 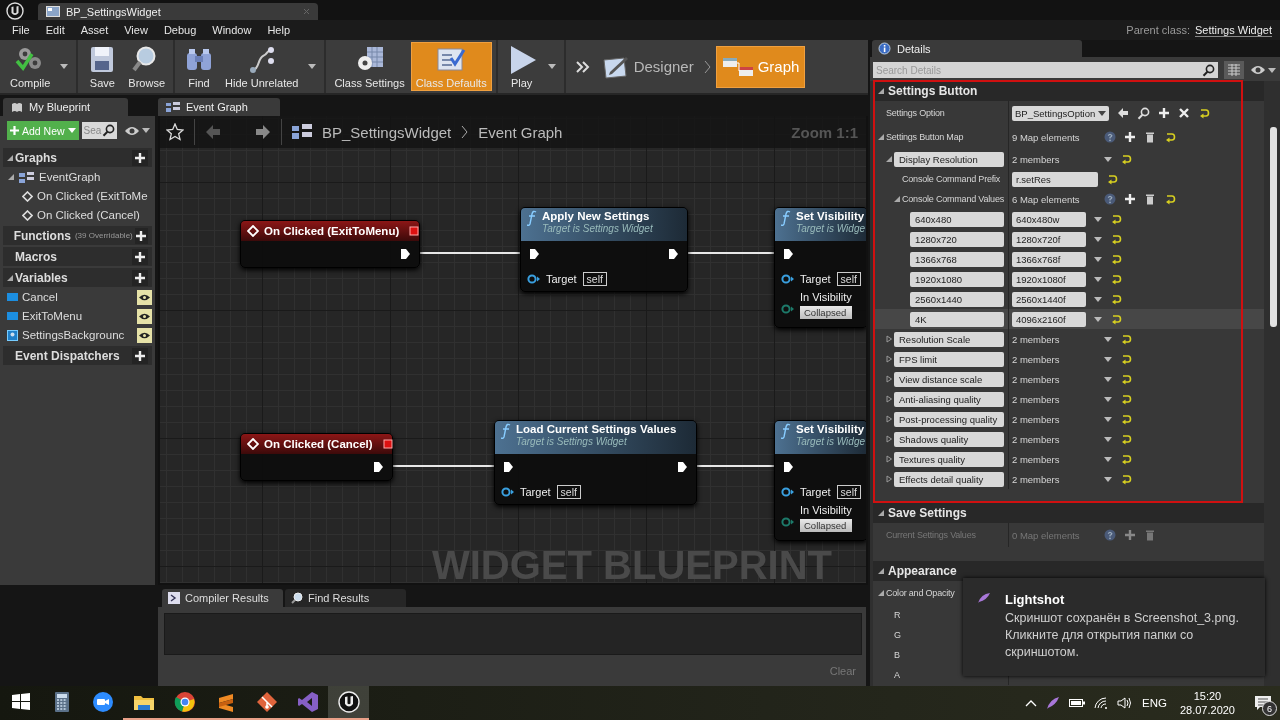 I want to click on eye-icon, so click(x=131, y=130).